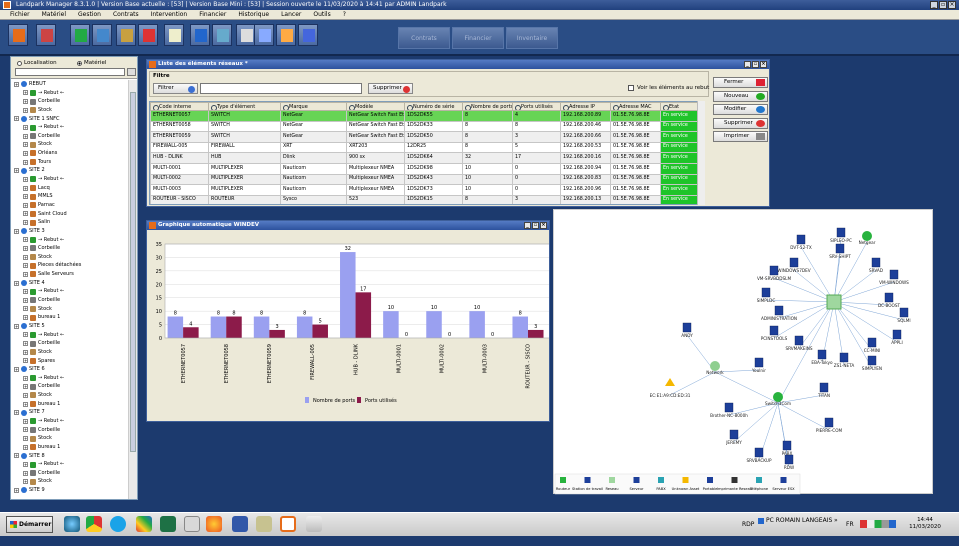 The height and width of the screenshot is (546, 959). What do you see at coordinates (72, 524) in the screenshot?
I see `ie-icon` at bounding box center [72, 524].